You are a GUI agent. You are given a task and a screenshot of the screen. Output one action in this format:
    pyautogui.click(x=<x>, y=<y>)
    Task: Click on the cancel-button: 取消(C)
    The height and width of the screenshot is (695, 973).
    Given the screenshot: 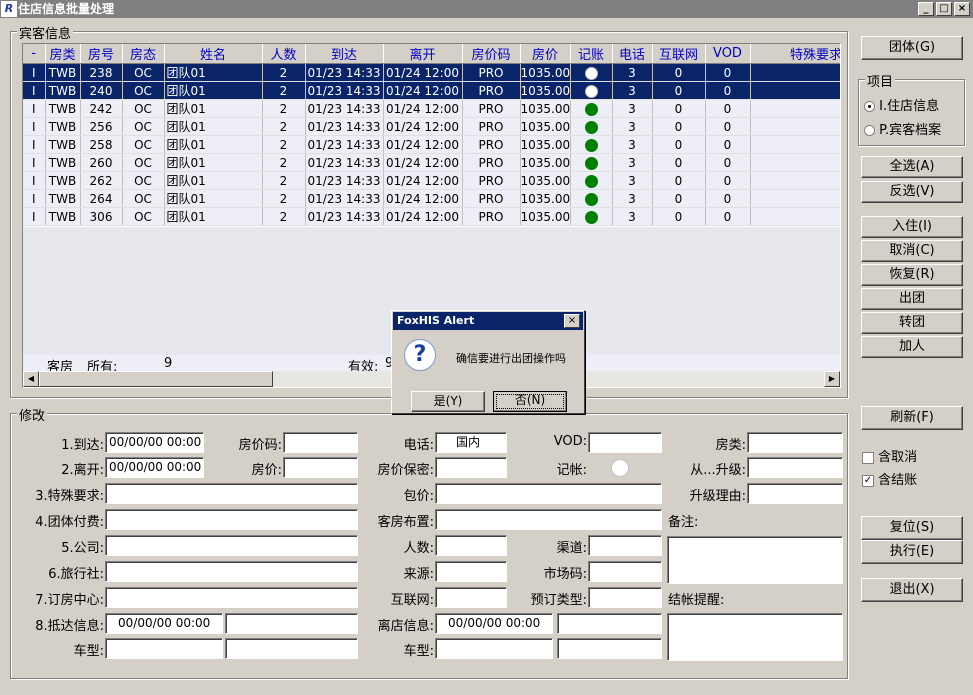 What is the action you would take?
    pyautogui.click(x=912, y=251)
    